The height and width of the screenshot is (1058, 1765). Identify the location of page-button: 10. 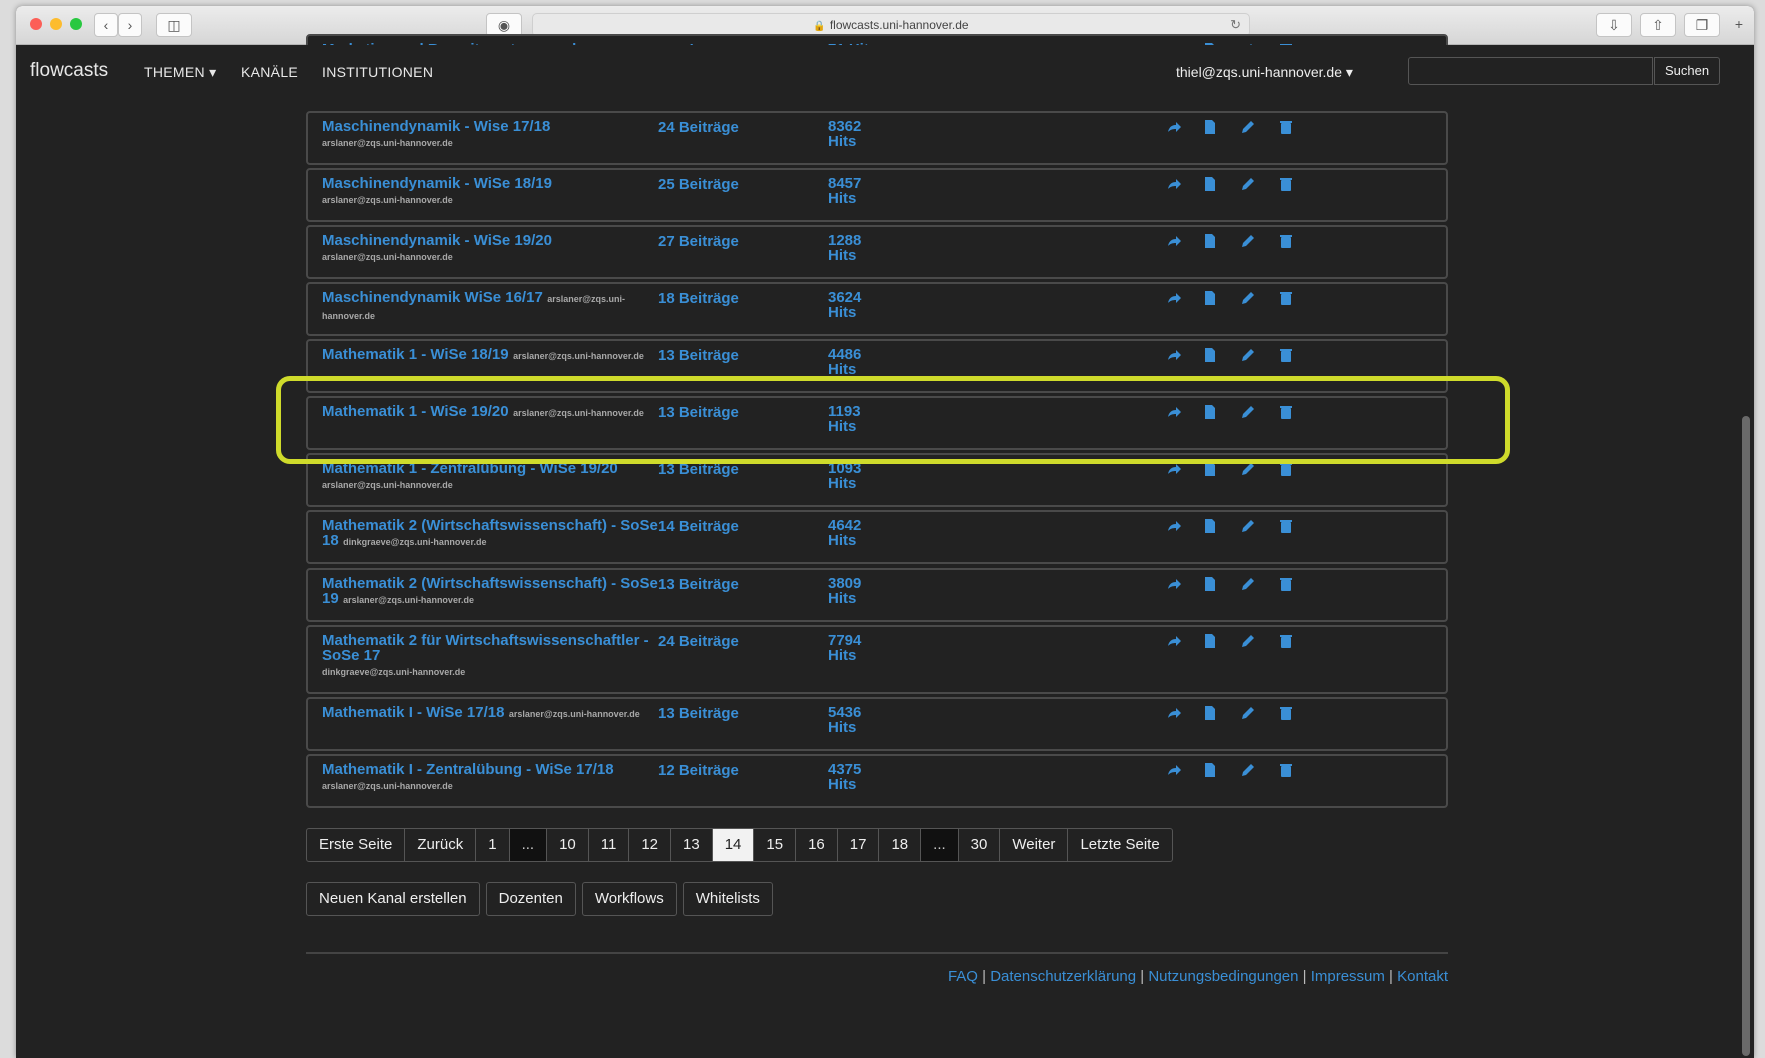
(568, 845).